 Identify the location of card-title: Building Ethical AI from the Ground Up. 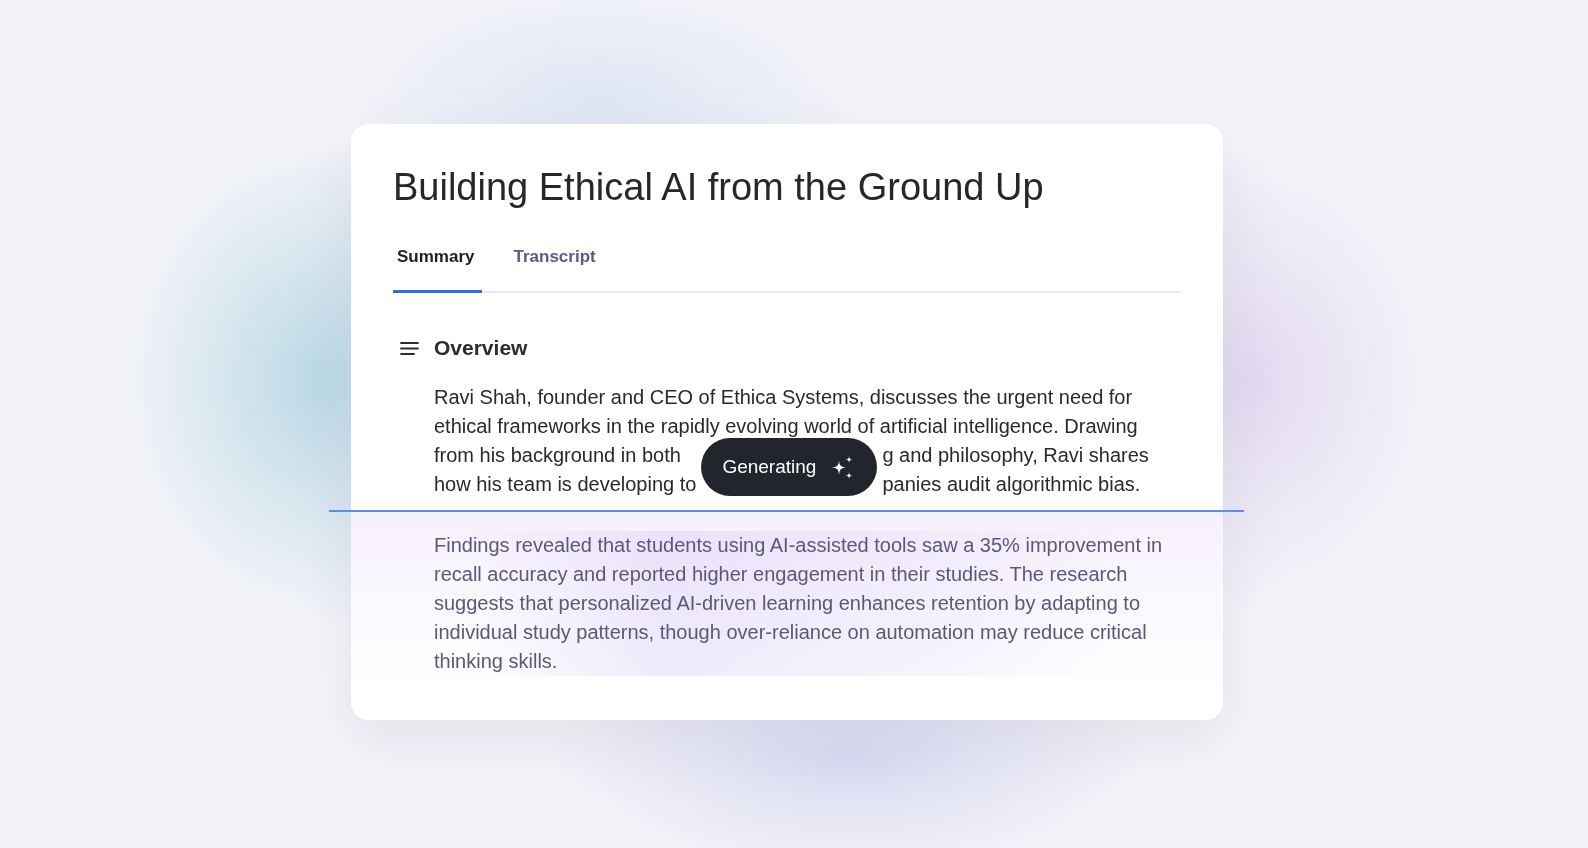
(719, 187).